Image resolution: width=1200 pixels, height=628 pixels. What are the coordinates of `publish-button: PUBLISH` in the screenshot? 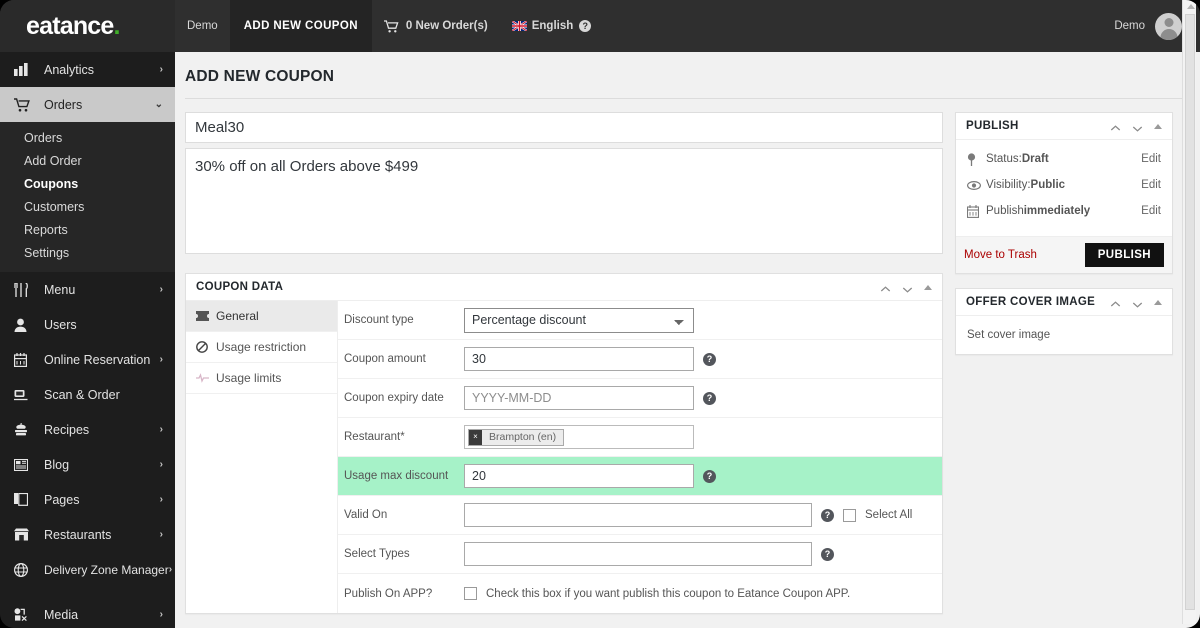 It's located at (1124, 255).